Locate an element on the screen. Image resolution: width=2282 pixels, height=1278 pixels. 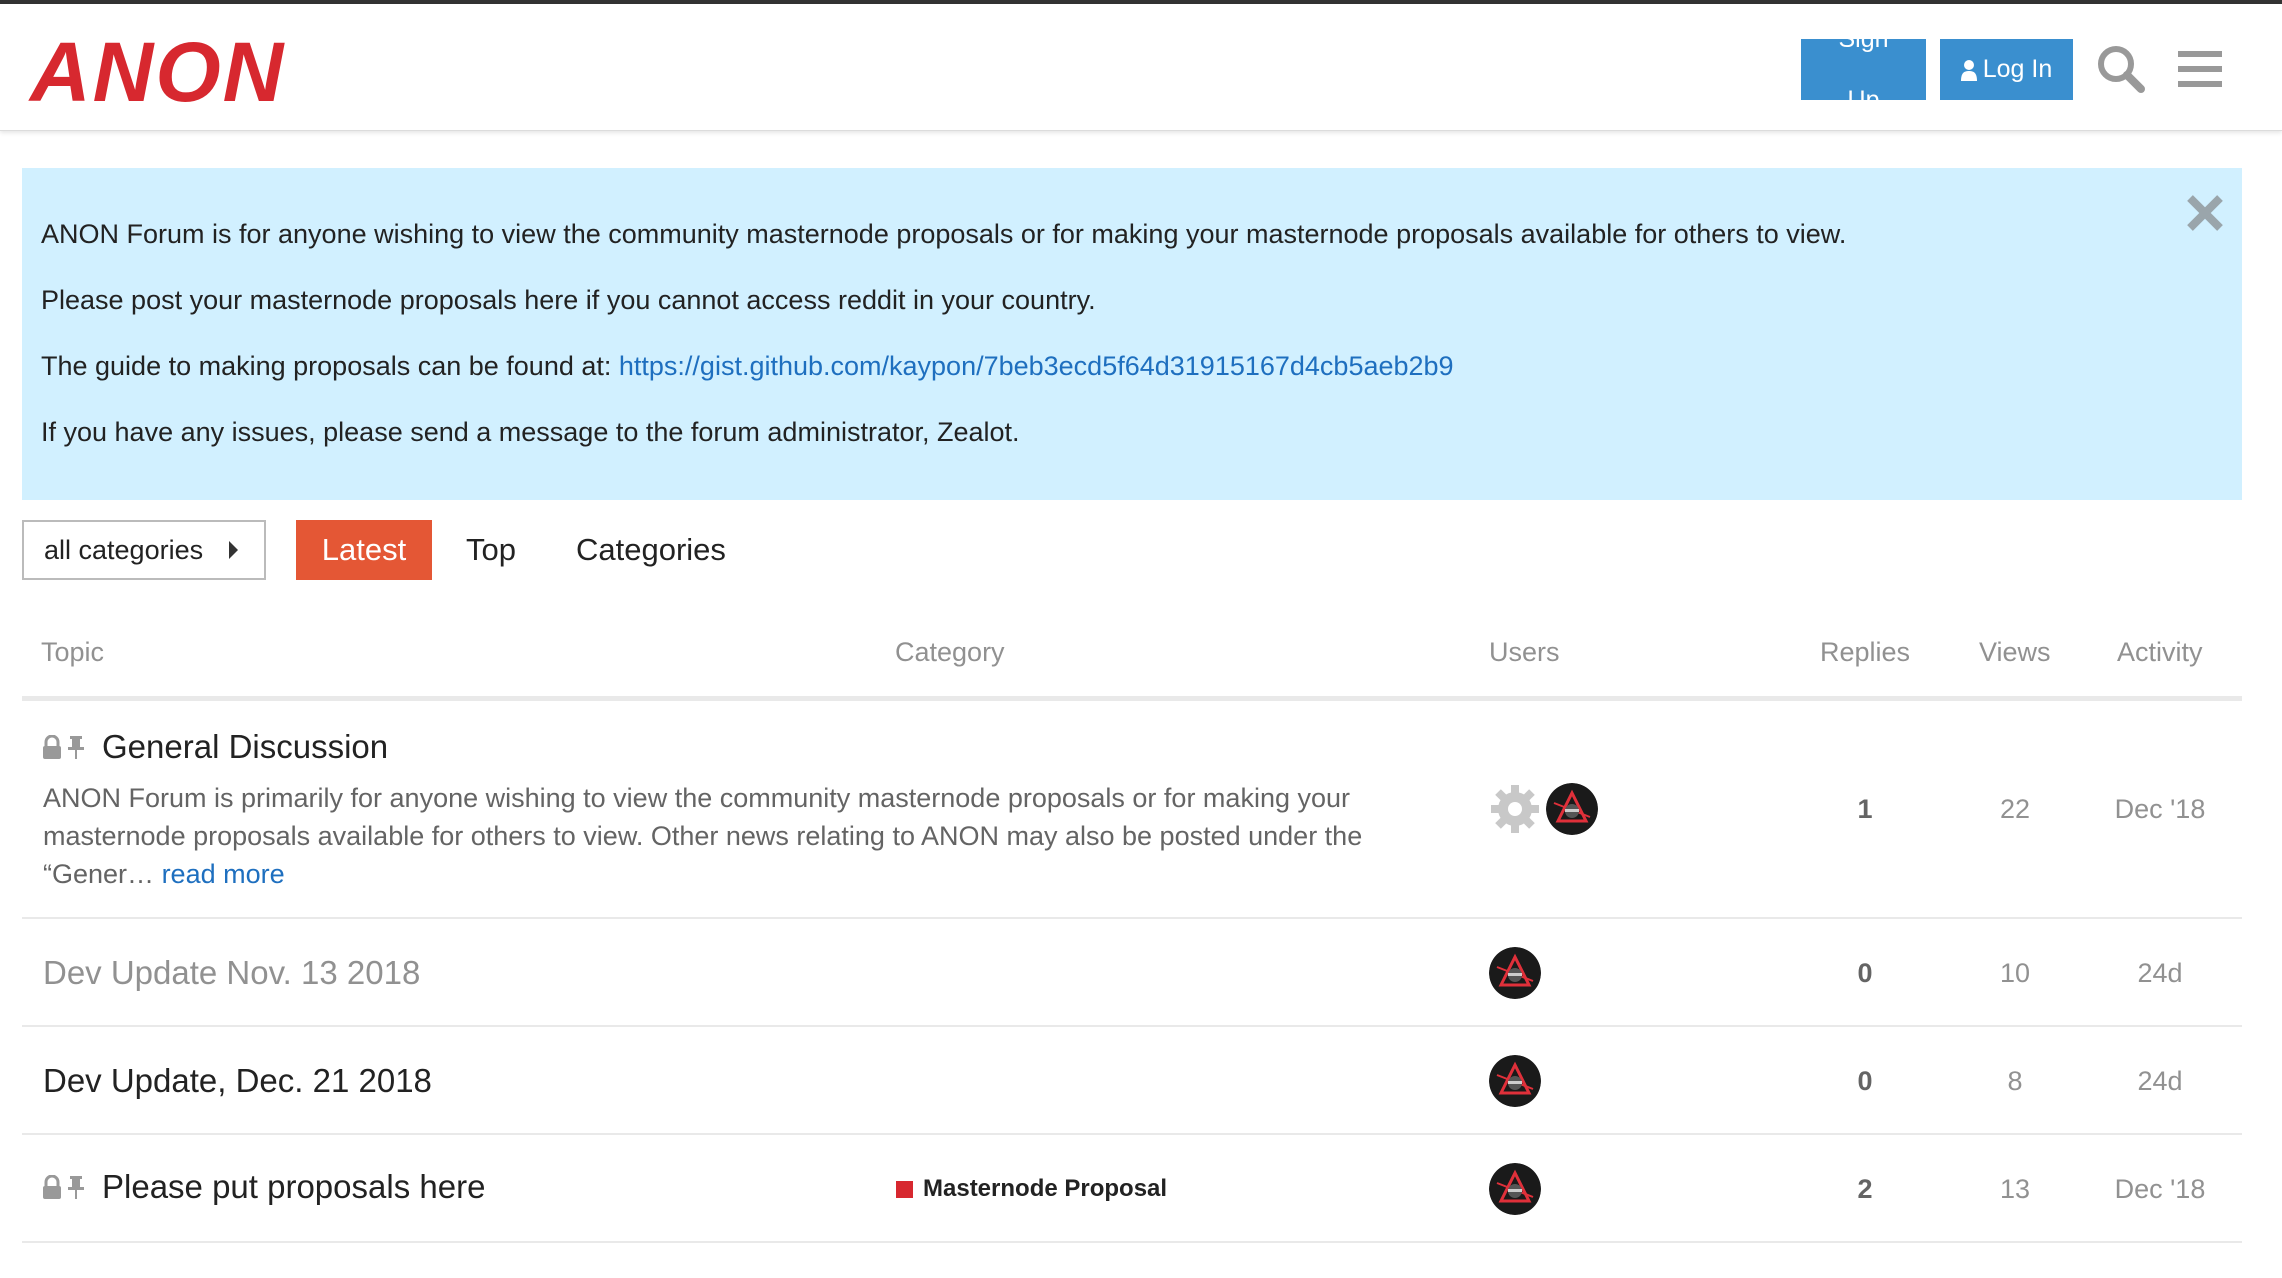
topic-title-link: Please put proposals here is located at coordinates (293, 1187).